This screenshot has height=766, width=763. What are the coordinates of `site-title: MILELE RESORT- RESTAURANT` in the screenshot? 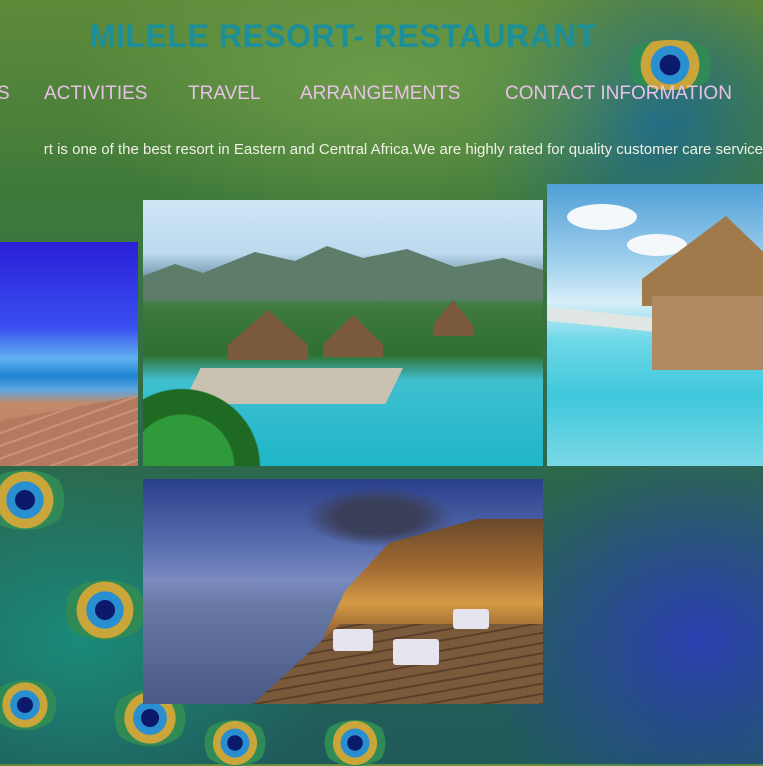 It's located at (343, 36).